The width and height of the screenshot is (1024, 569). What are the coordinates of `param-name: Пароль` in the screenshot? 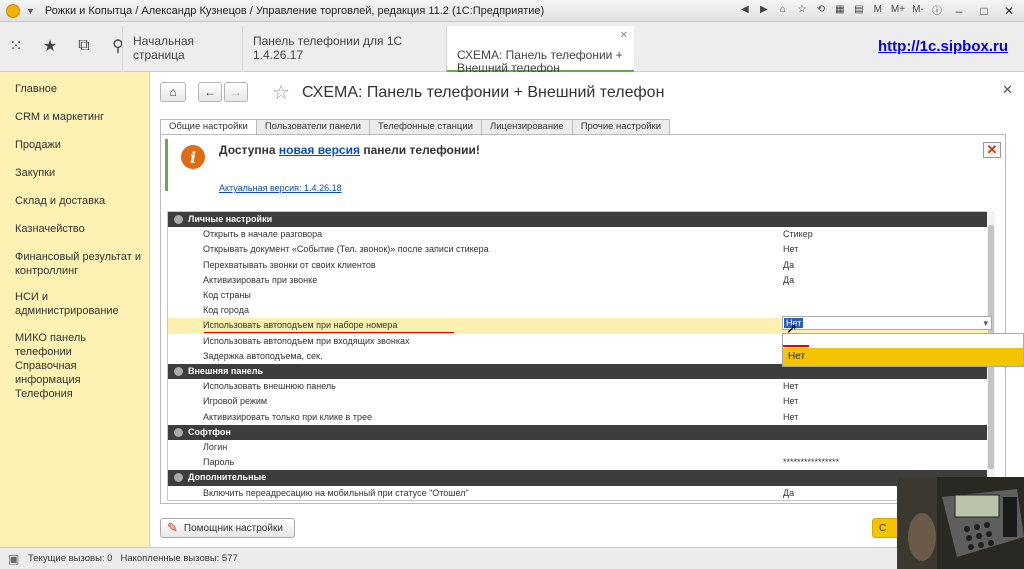 It's located at (219, 462).